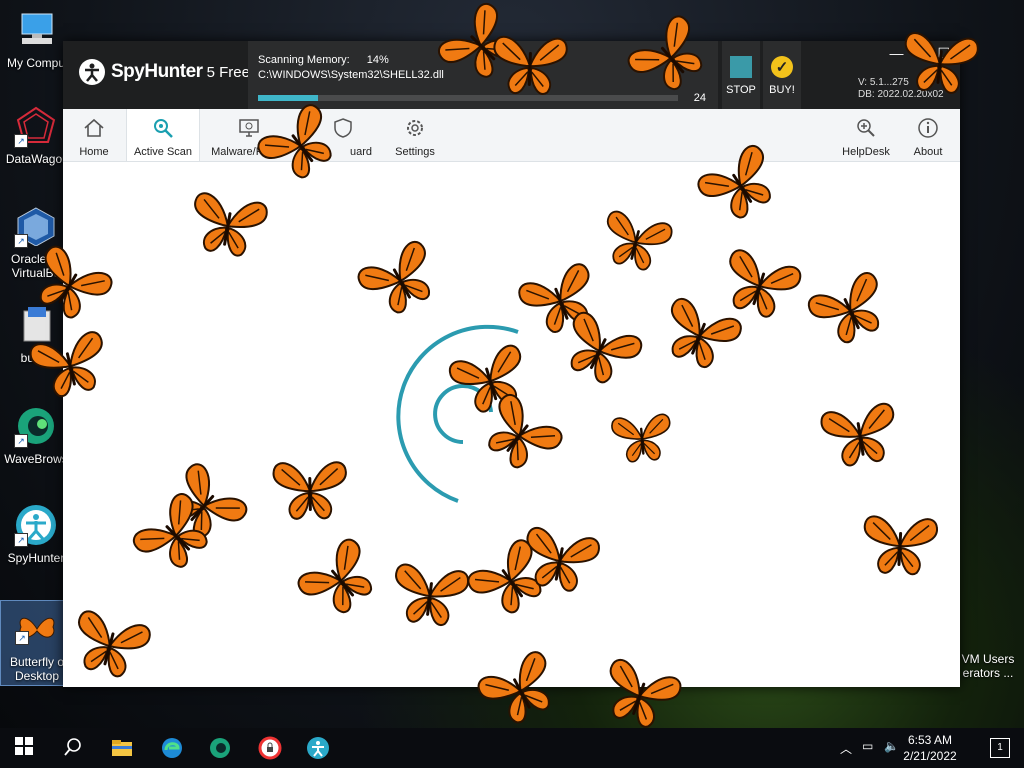 The width and height of the screenshot is (1024, 768). What do you see at coordinates (866, 128) in the screenshot?
I see `helpdesk-icon` at bounding box center [866, 128].